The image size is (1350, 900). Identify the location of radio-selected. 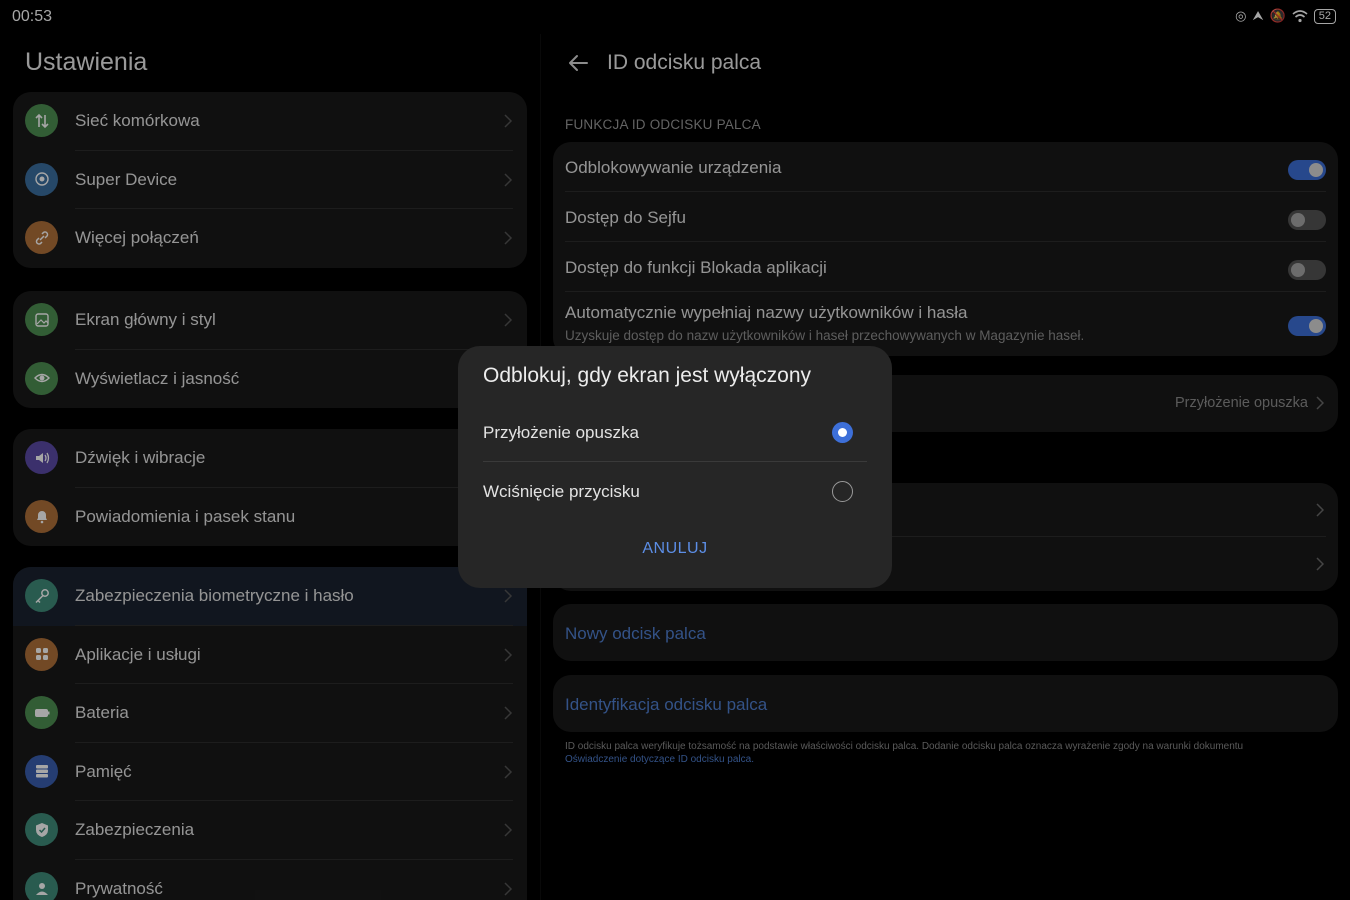
(842, 432).